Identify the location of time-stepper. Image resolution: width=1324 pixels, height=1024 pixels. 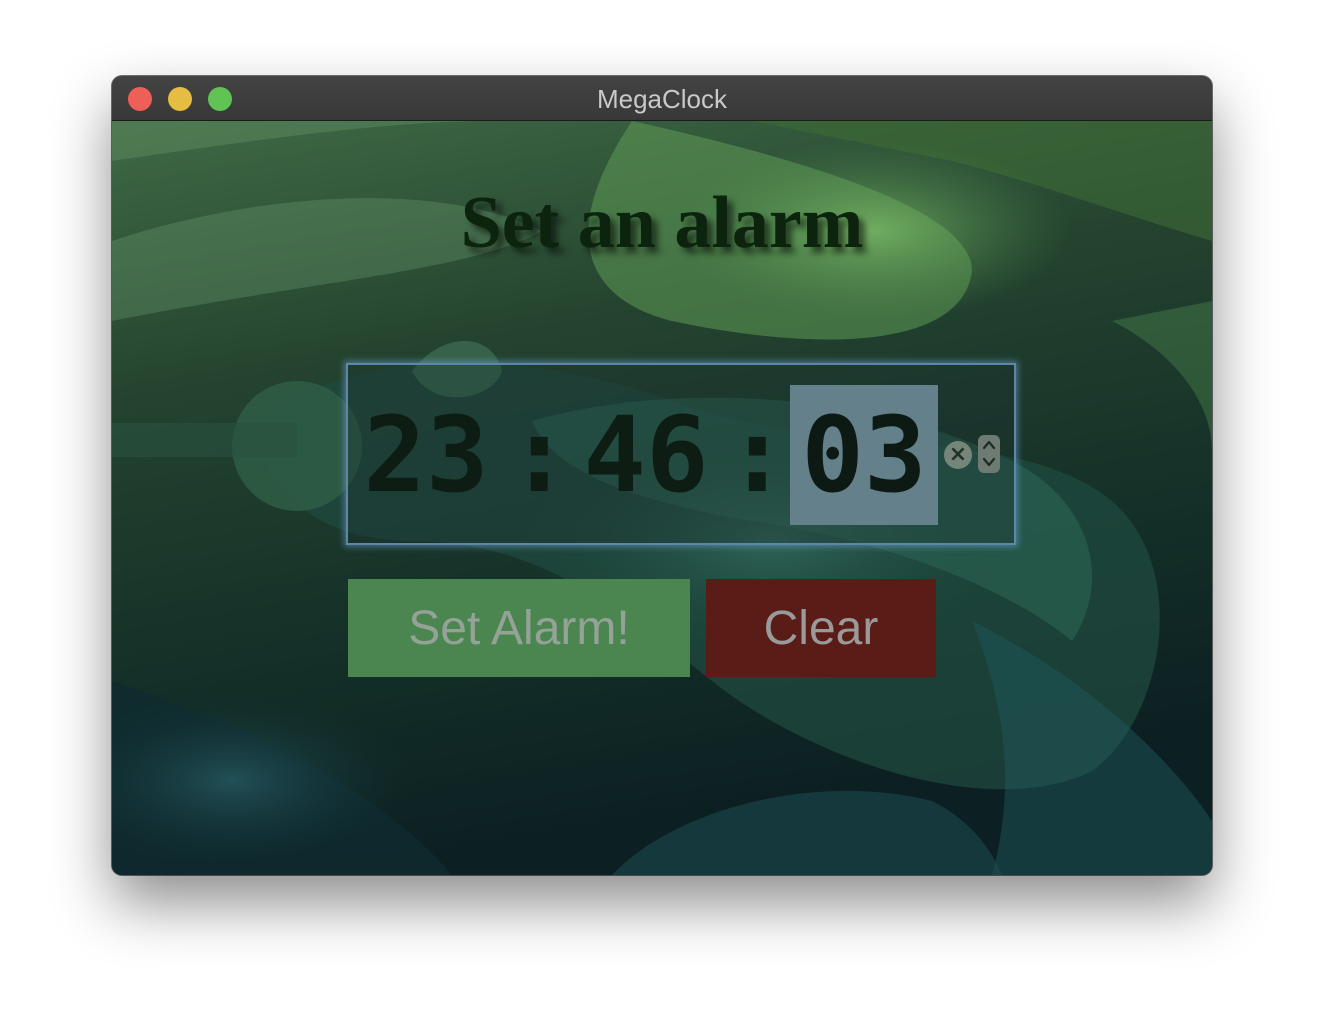
(989, 454).